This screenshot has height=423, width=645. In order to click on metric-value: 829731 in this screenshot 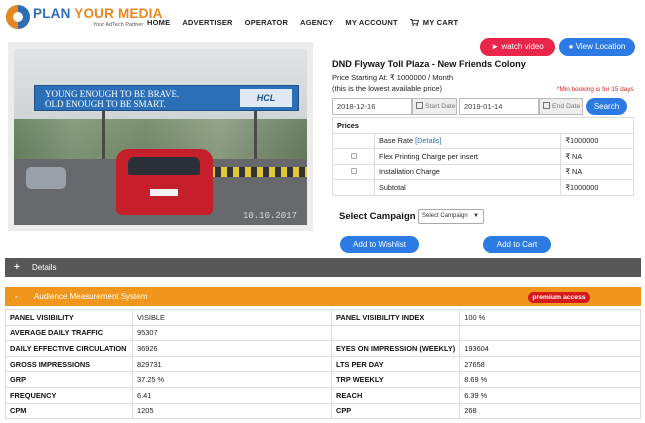, I will do `click(232, 364)`.